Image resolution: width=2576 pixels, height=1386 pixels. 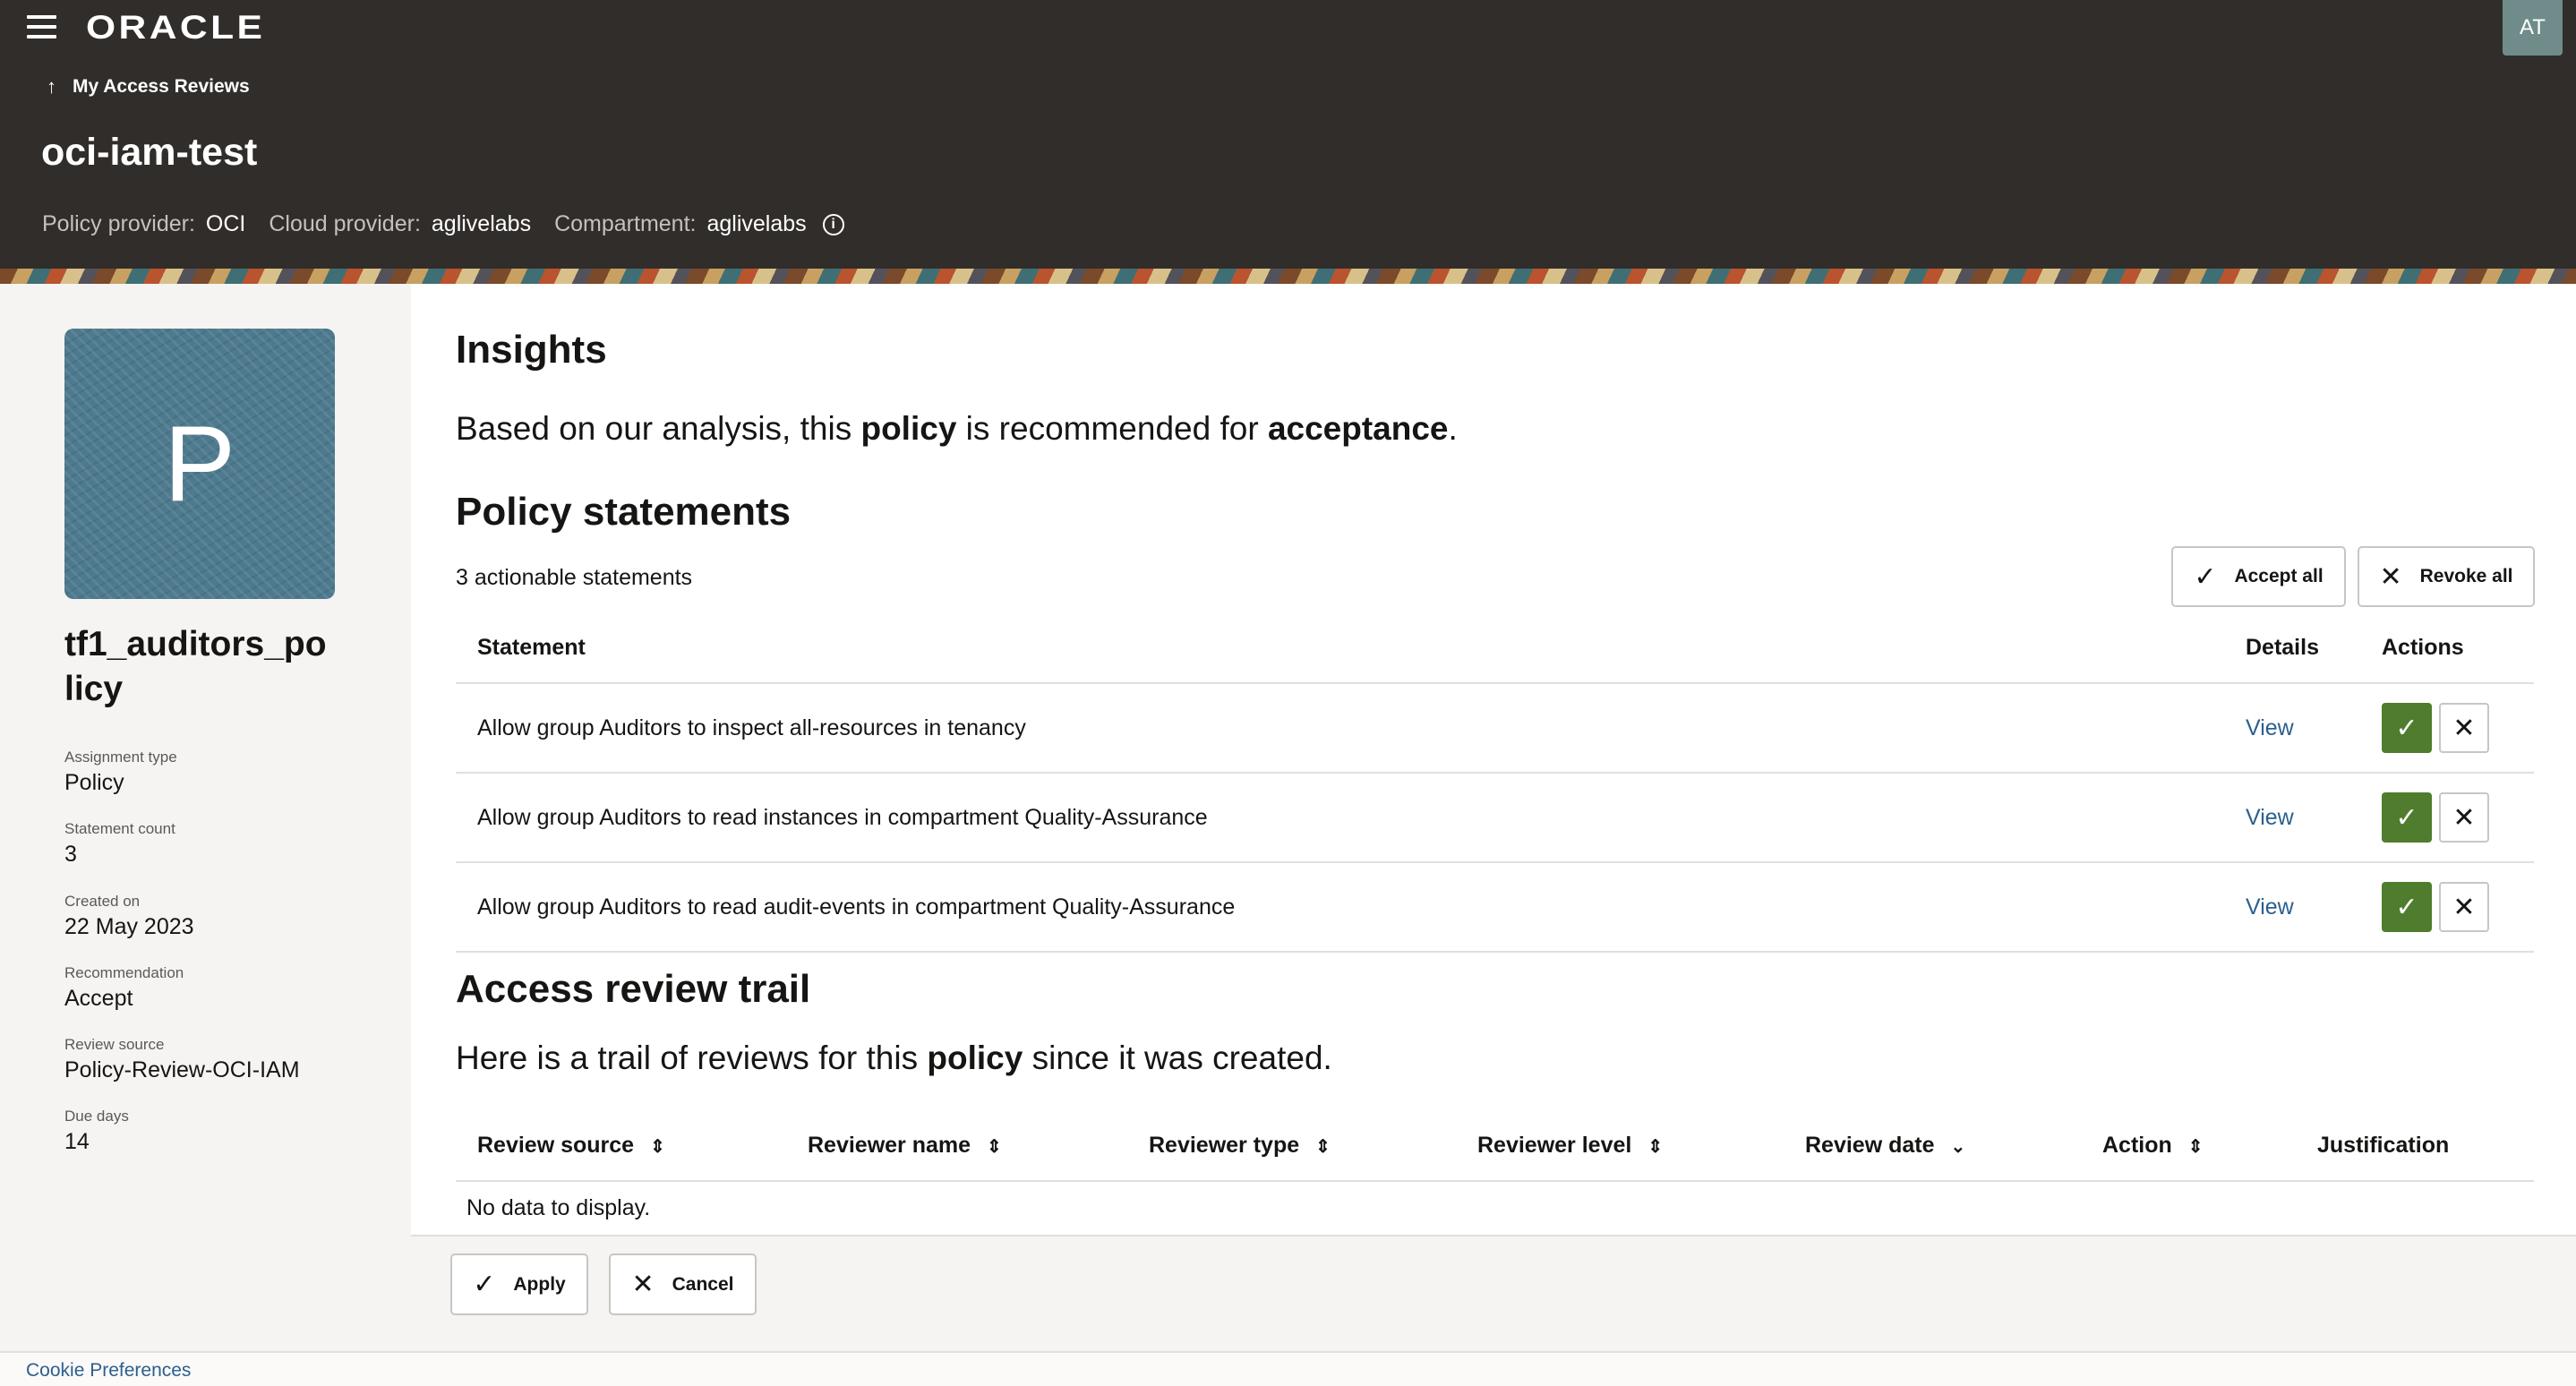 I want to click on accept-all-label: Accept all, so click(x=2279, y=576).